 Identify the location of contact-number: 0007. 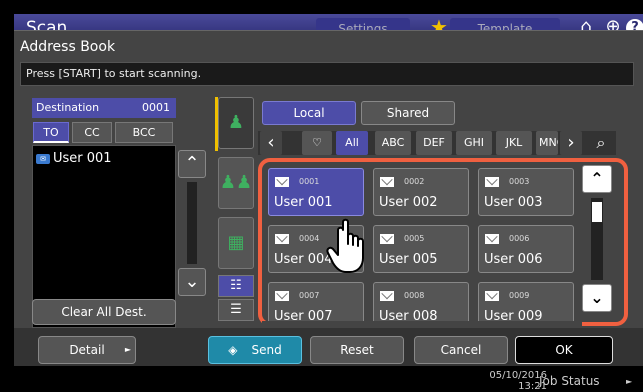
(309, 295).